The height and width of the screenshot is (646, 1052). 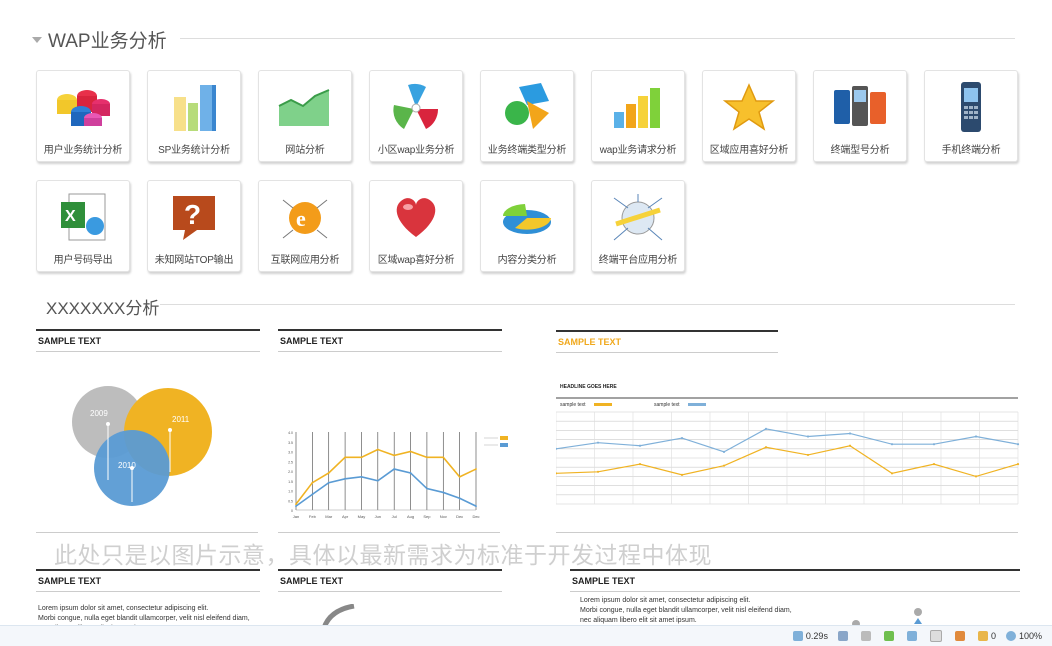 What do you see at coordinates (860, 107) in the screenshot?
I see `phones-icon` at bounding box center [860, 107].